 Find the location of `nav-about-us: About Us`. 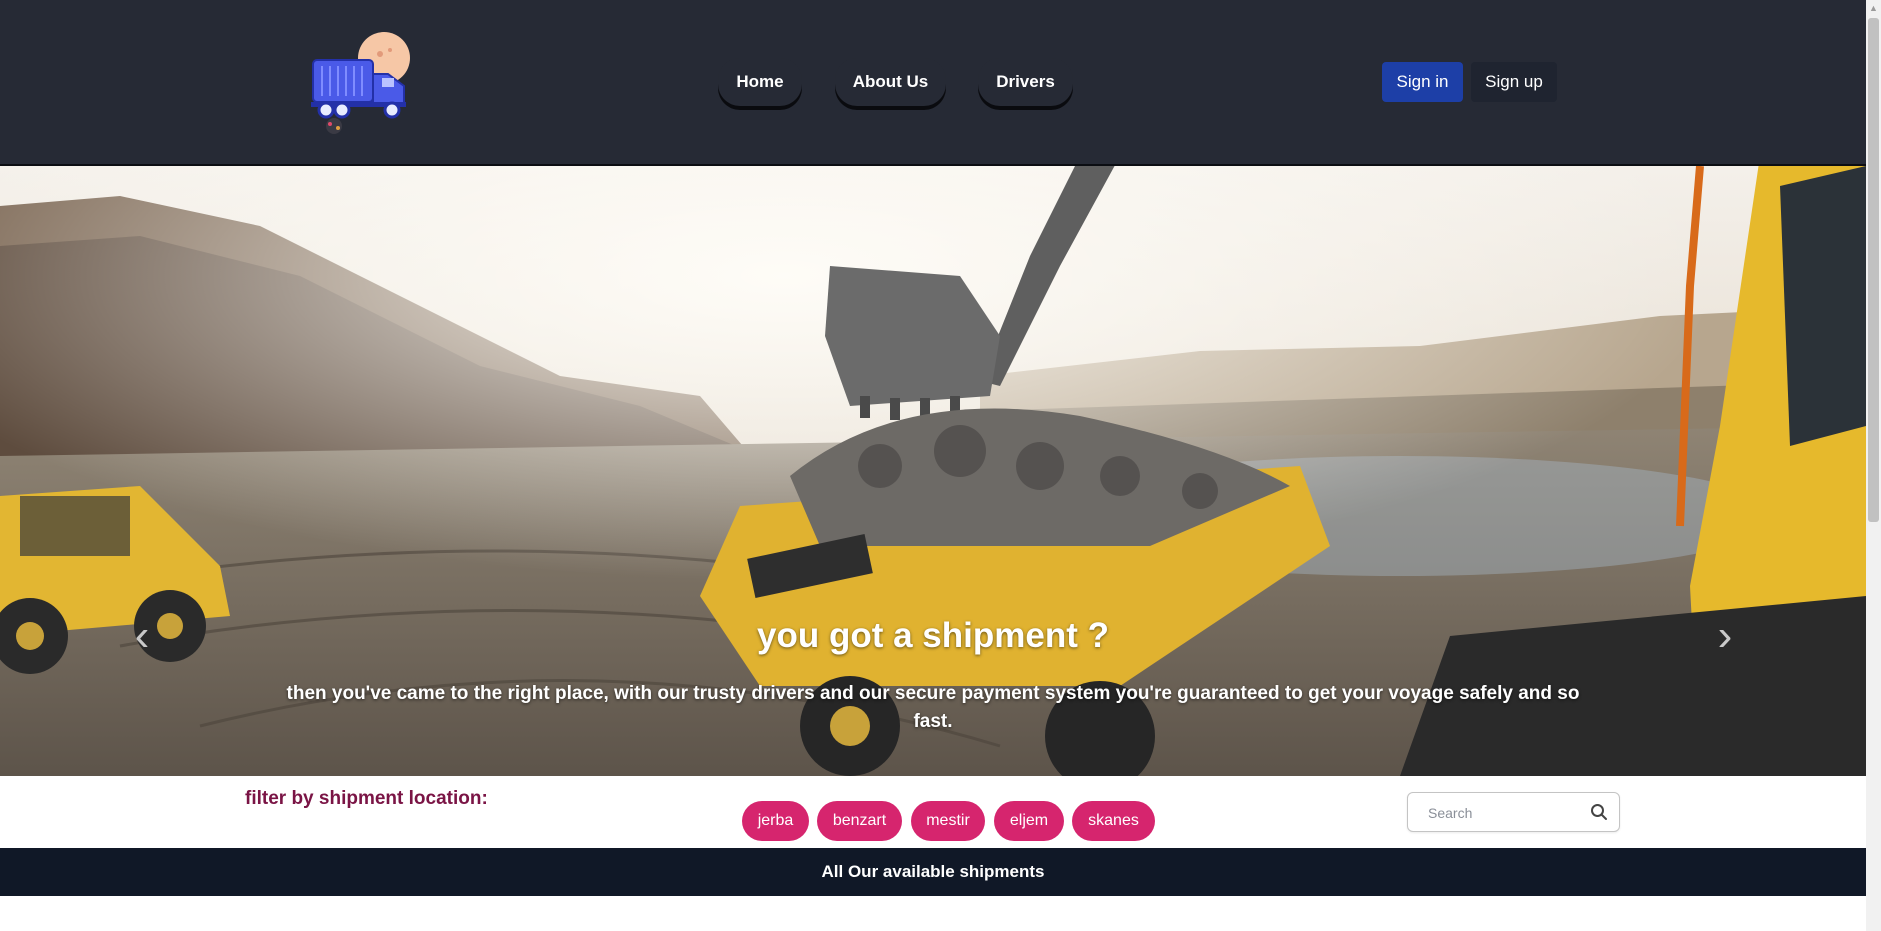

nav-about-us: About Us is located at coordinates (890, 82).